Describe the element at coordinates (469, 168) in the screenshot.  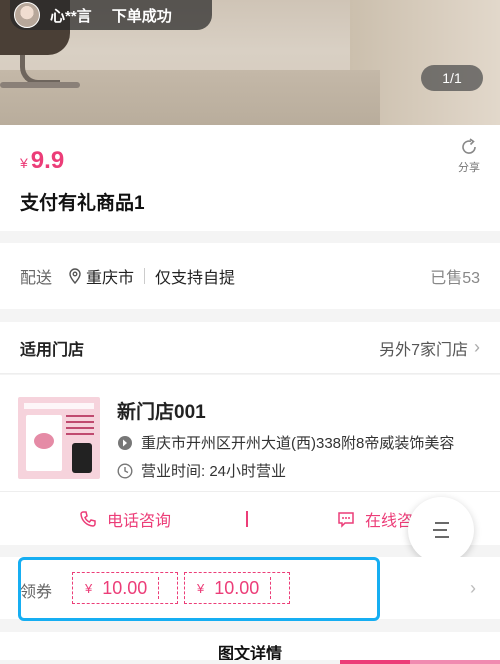
I see `share-label: 分享` at that location.